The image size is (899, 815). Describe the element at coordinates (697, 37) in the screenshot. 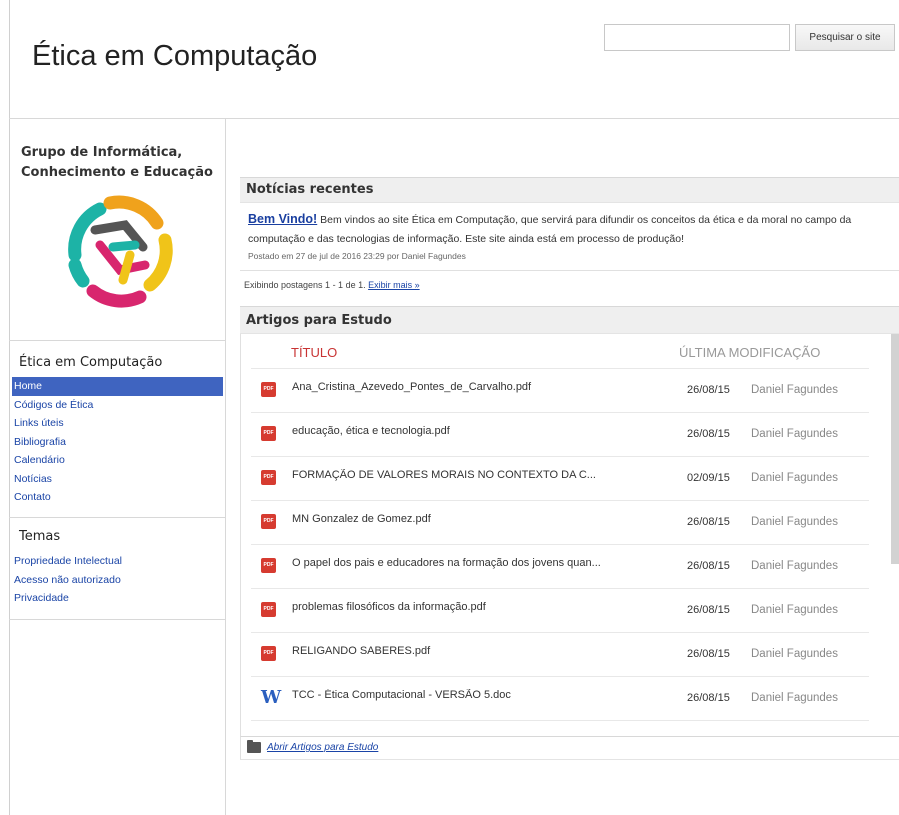

I see `search-input` at that location.